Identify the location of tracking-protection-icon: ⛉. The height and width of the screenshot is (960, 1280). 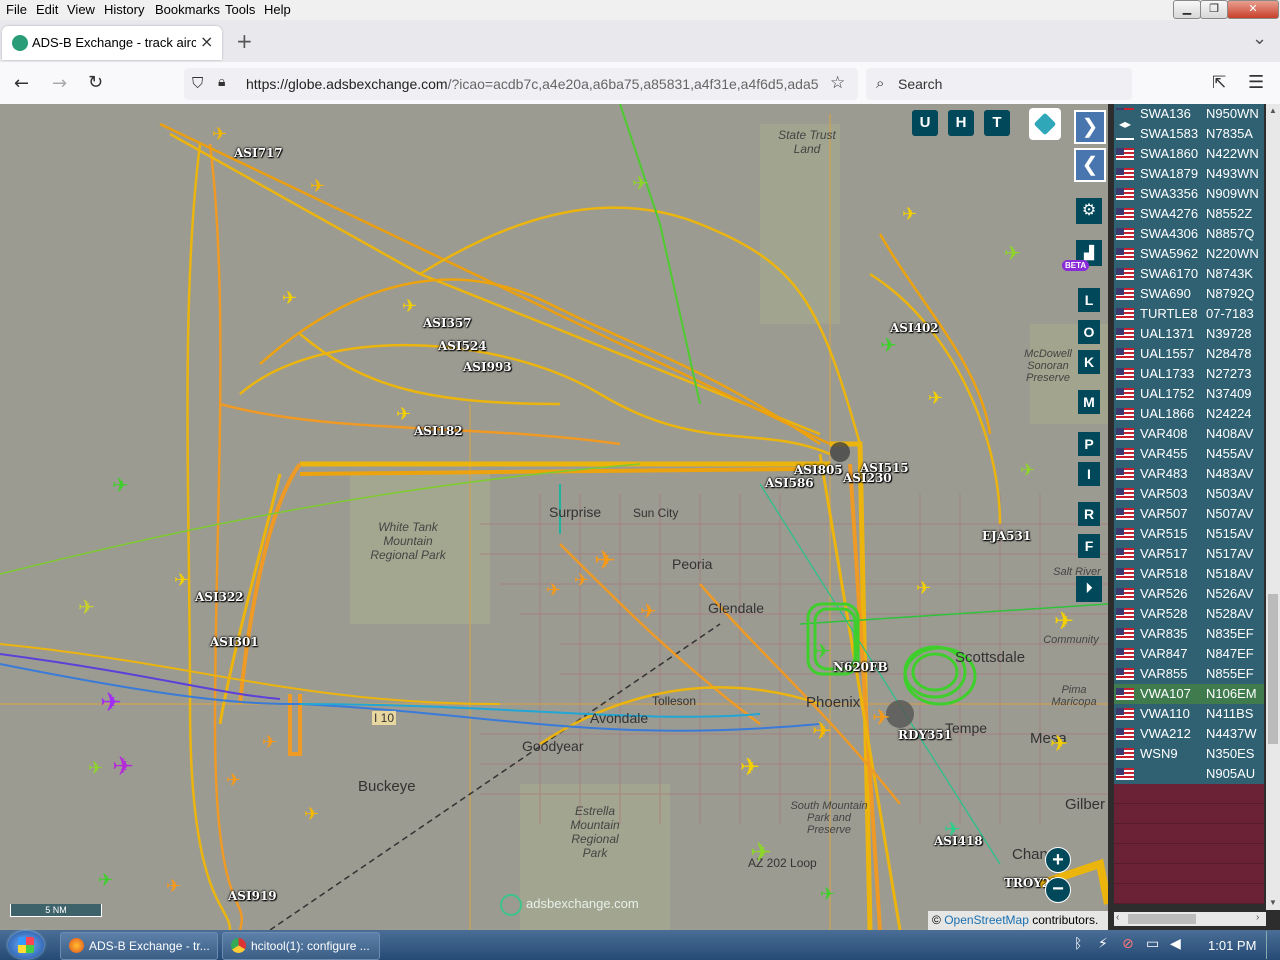
(197, 83).